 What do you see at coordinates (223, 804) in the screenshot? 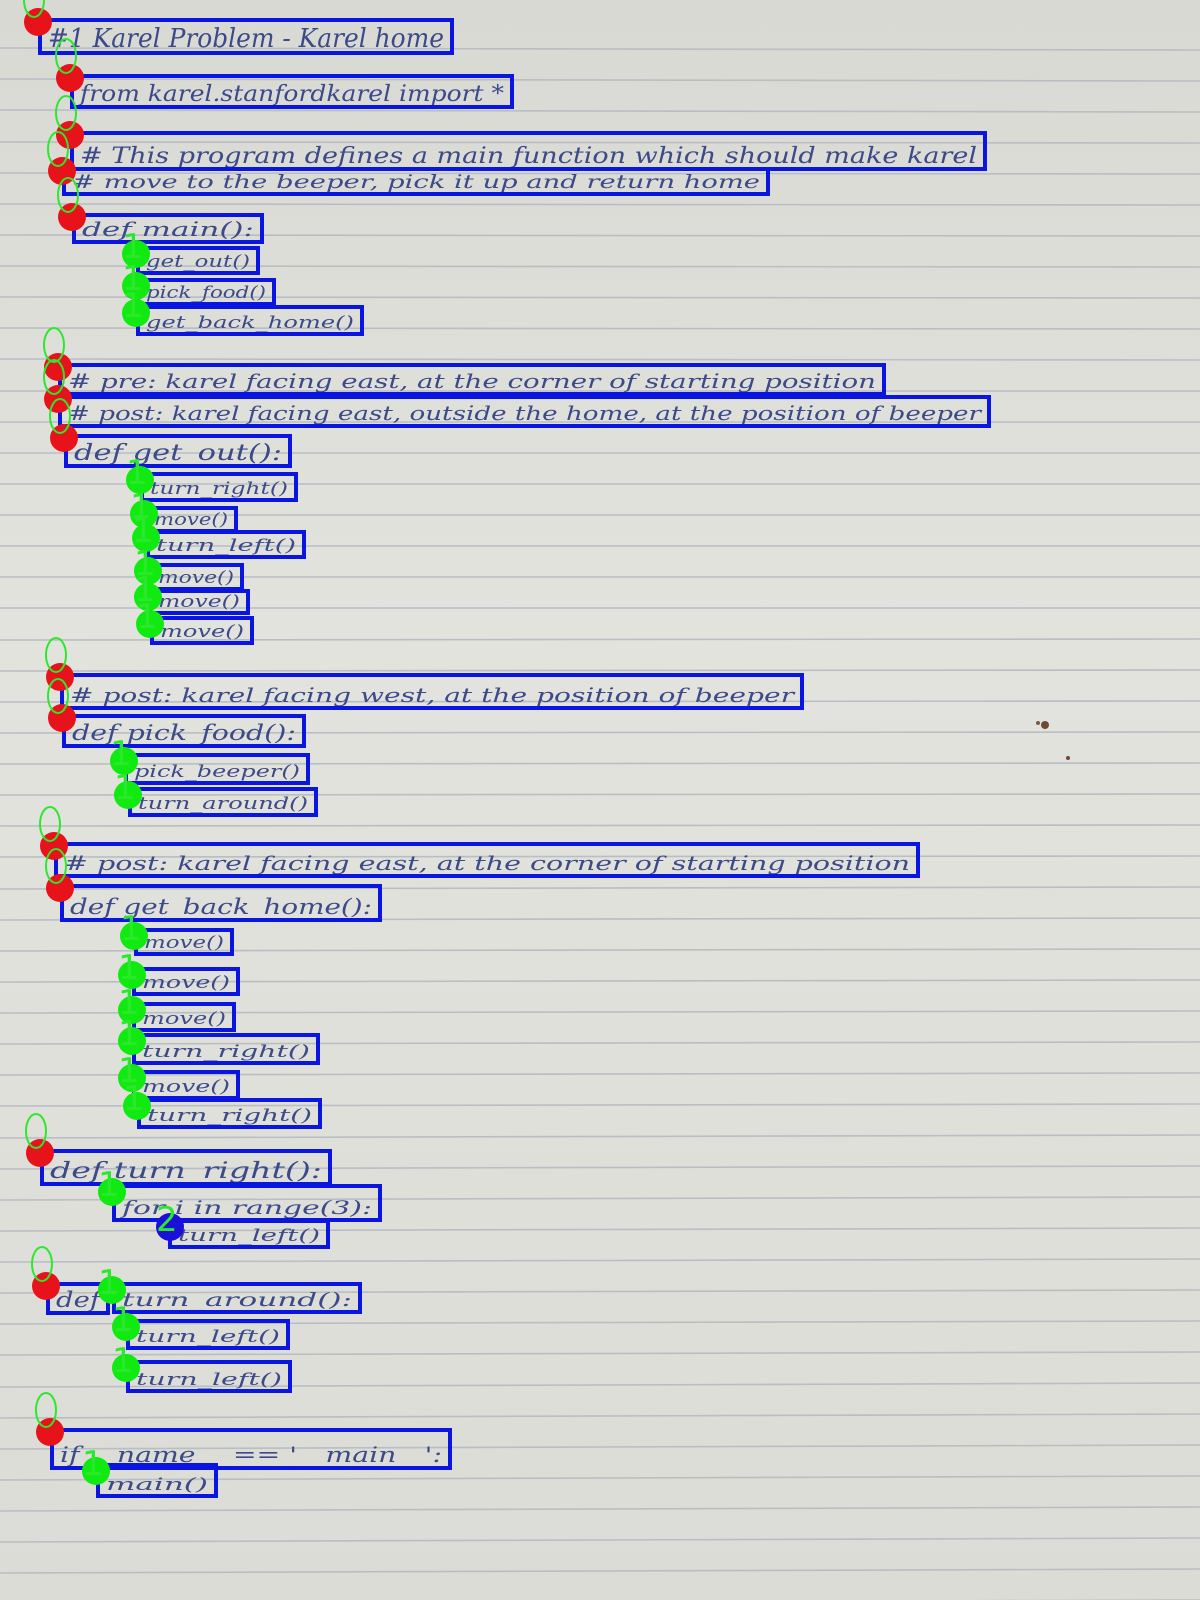
I see `handwritten-code: turn_around()` at bounding box center [223, 804].